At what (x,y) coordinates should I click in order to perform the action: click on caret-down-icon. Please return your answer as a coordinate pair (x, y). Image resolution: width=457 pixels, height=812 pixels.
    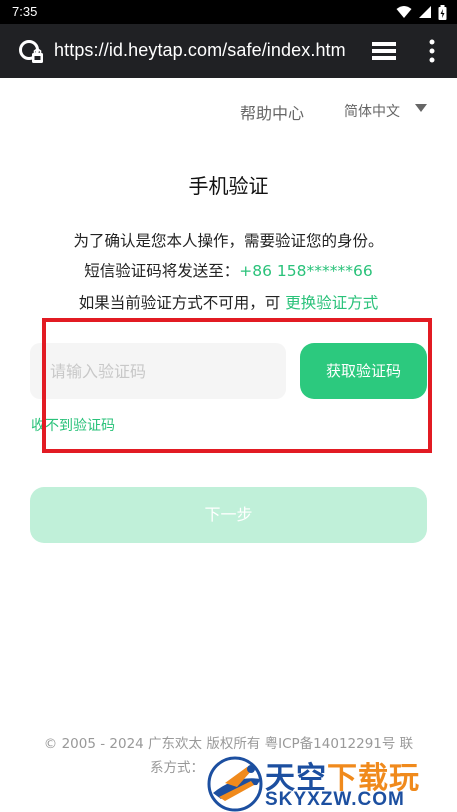
    Looking at the image, I should click on (421, 108).